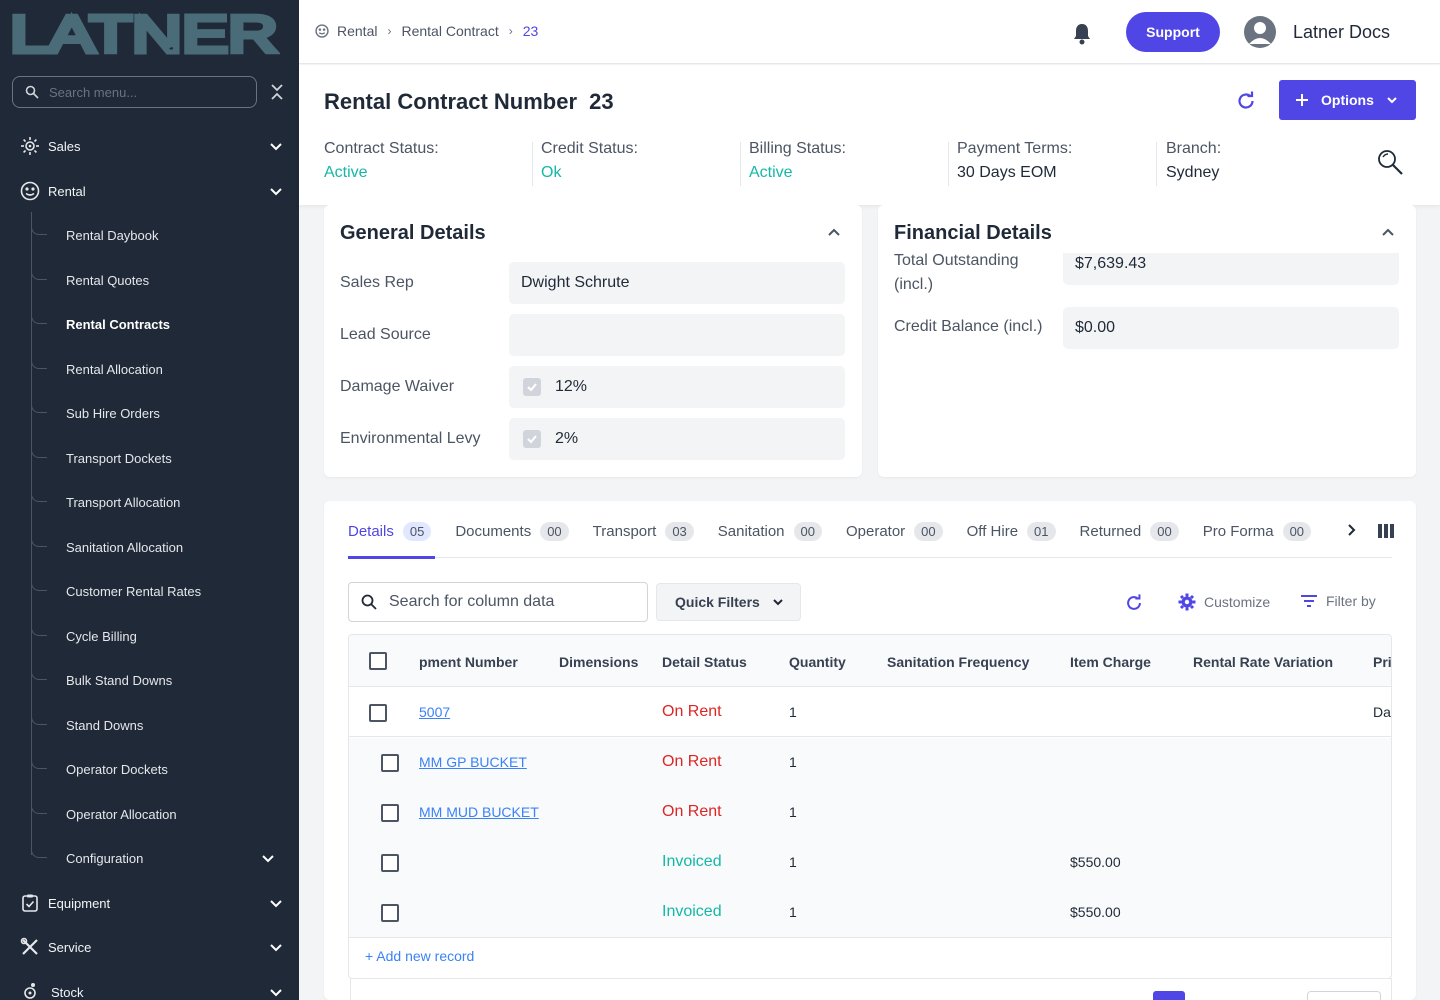 The width and height of the screenshot is (1440, 1000). I want to click on contract-number: 23, so click(601, 101).